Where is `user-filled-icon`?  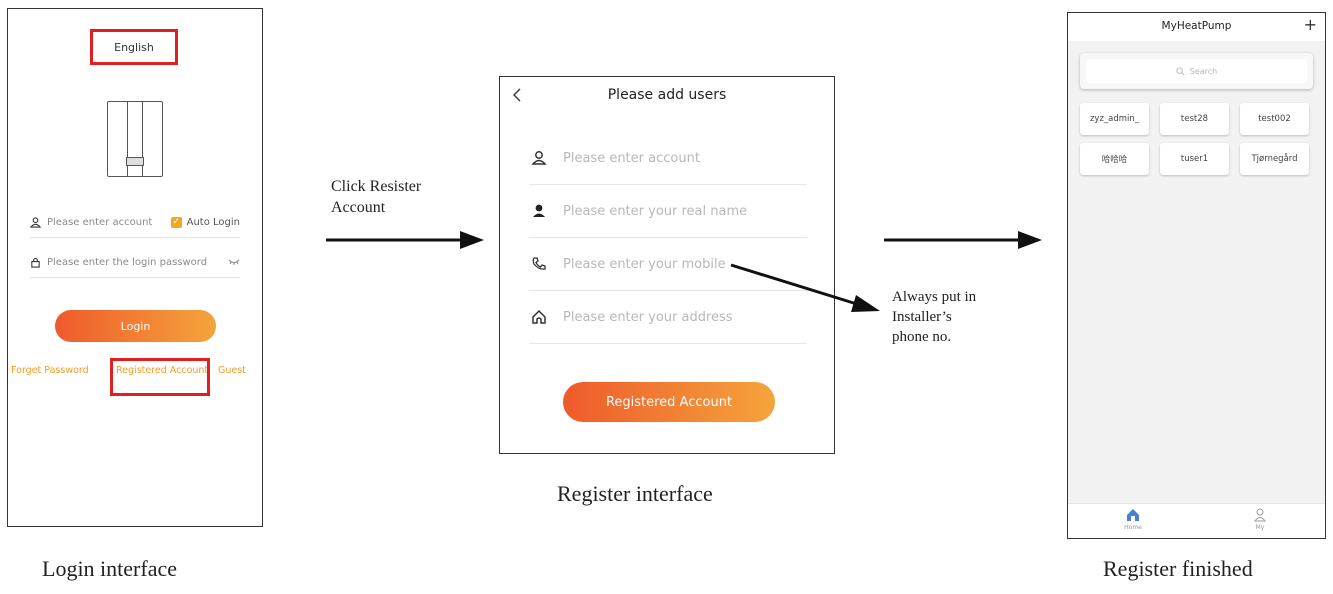
user-filled-icon is located at coordinates (539, 210).